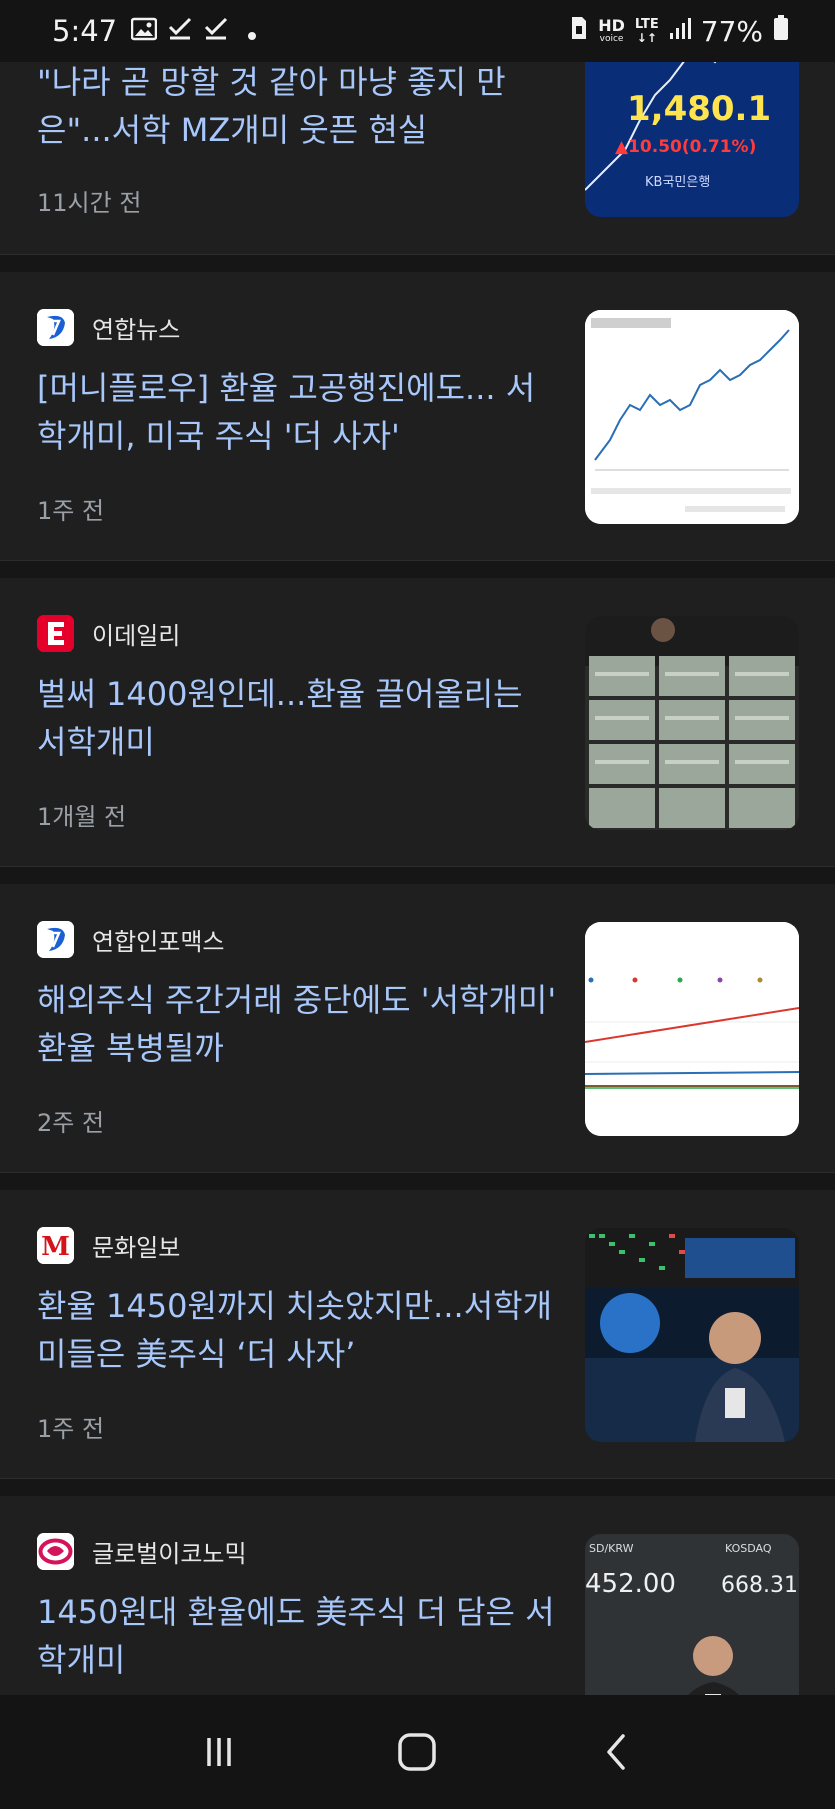  Describe the element at coordinates (219, 1752) in the screenshot. I see `recent-apps-icon` at that location.